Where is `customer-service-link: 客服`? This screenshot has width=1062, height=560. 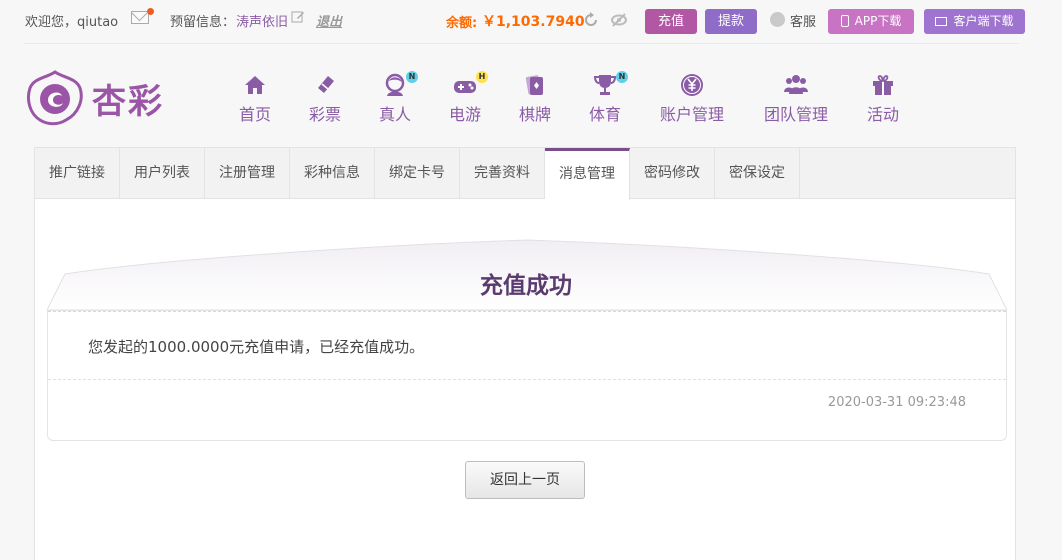 customer-service-link: 客服 is located at coordinates (803, 20).